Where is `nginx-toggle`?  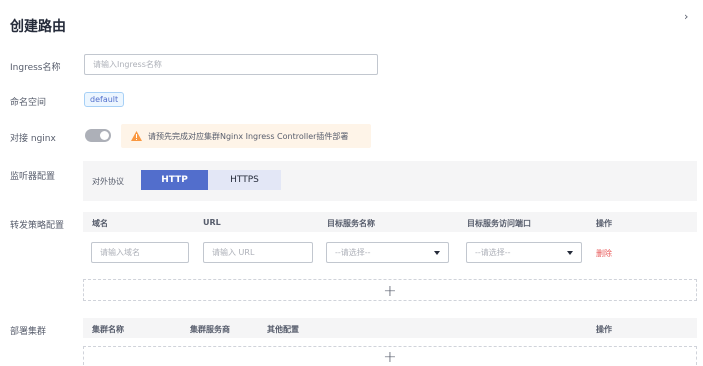 nginx-toggle is located at coordinates (98, 135).